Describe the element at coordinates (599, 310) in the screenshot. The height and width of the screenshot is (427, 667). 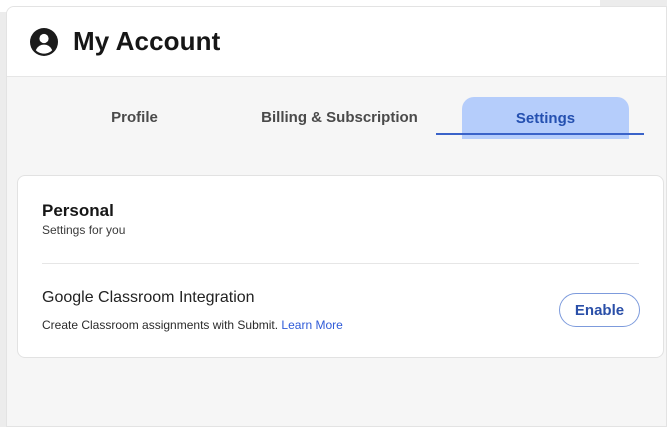
I see `enable-button: Enable` at that location.